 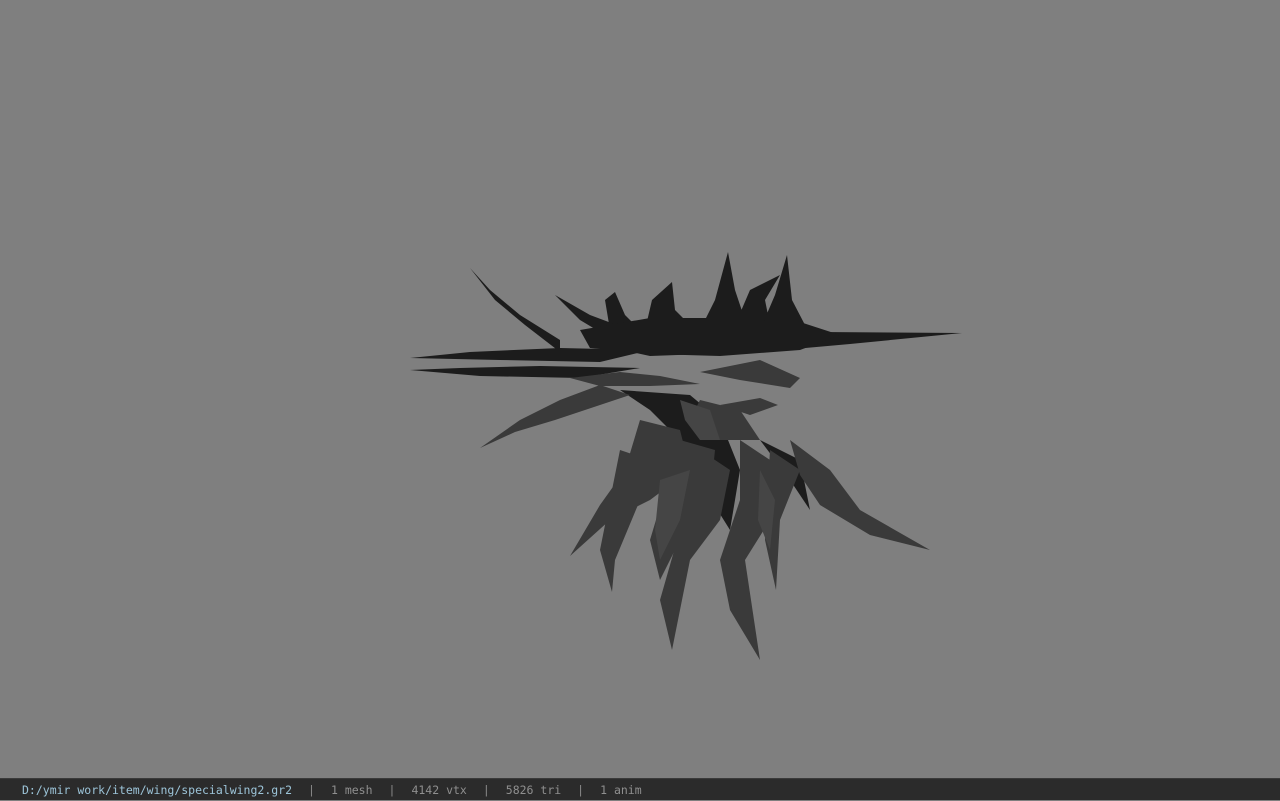 I want to click on anim-count: 1 anim, so click(x=621, y=789).